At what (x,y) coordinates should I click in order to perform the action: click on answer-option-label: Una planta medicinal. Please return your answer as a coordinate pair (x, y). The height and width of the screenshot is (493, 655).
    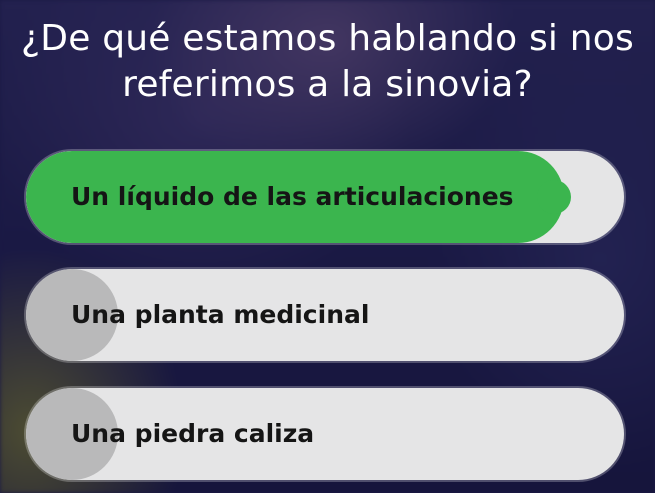
    Looking at the image, I should click on (220, 314).